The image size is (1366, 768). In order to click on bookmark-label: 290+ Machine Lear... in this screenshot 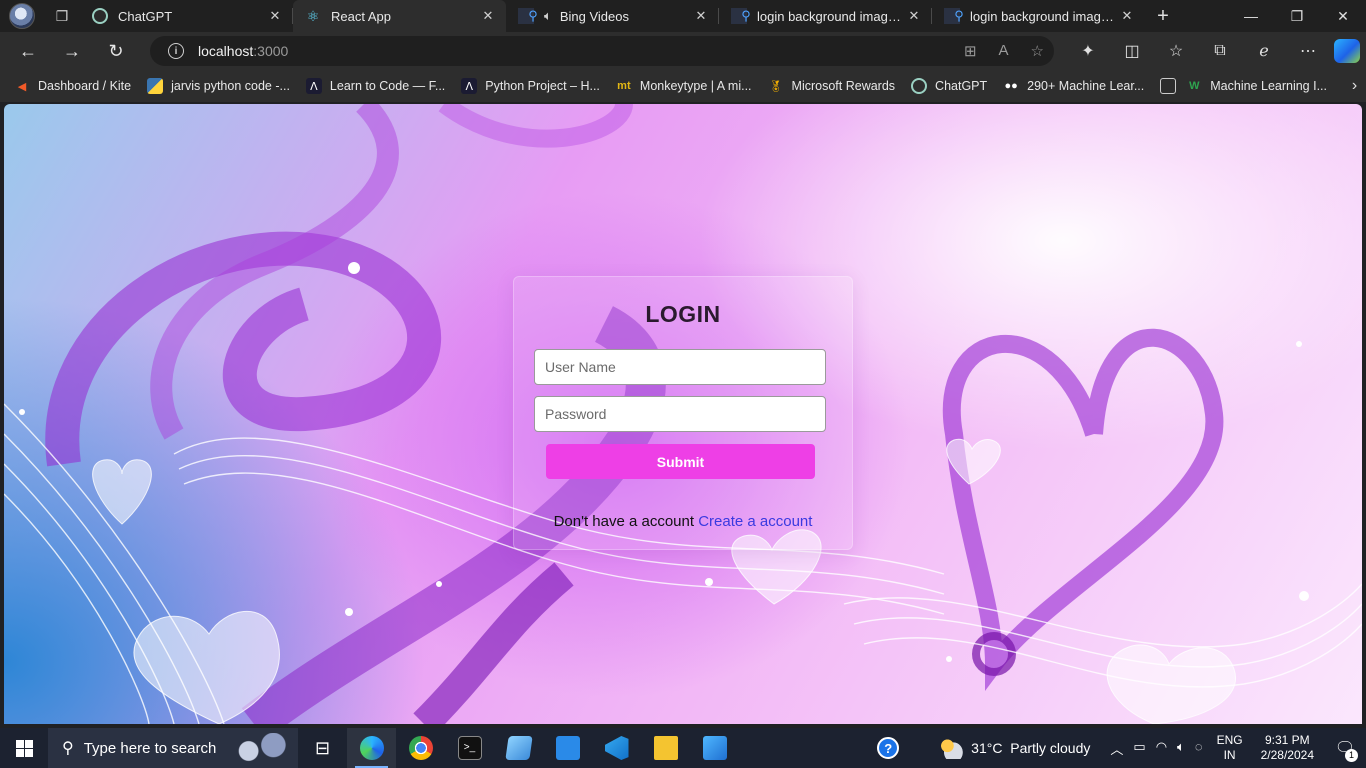, I will do `click(1086, 86)`.